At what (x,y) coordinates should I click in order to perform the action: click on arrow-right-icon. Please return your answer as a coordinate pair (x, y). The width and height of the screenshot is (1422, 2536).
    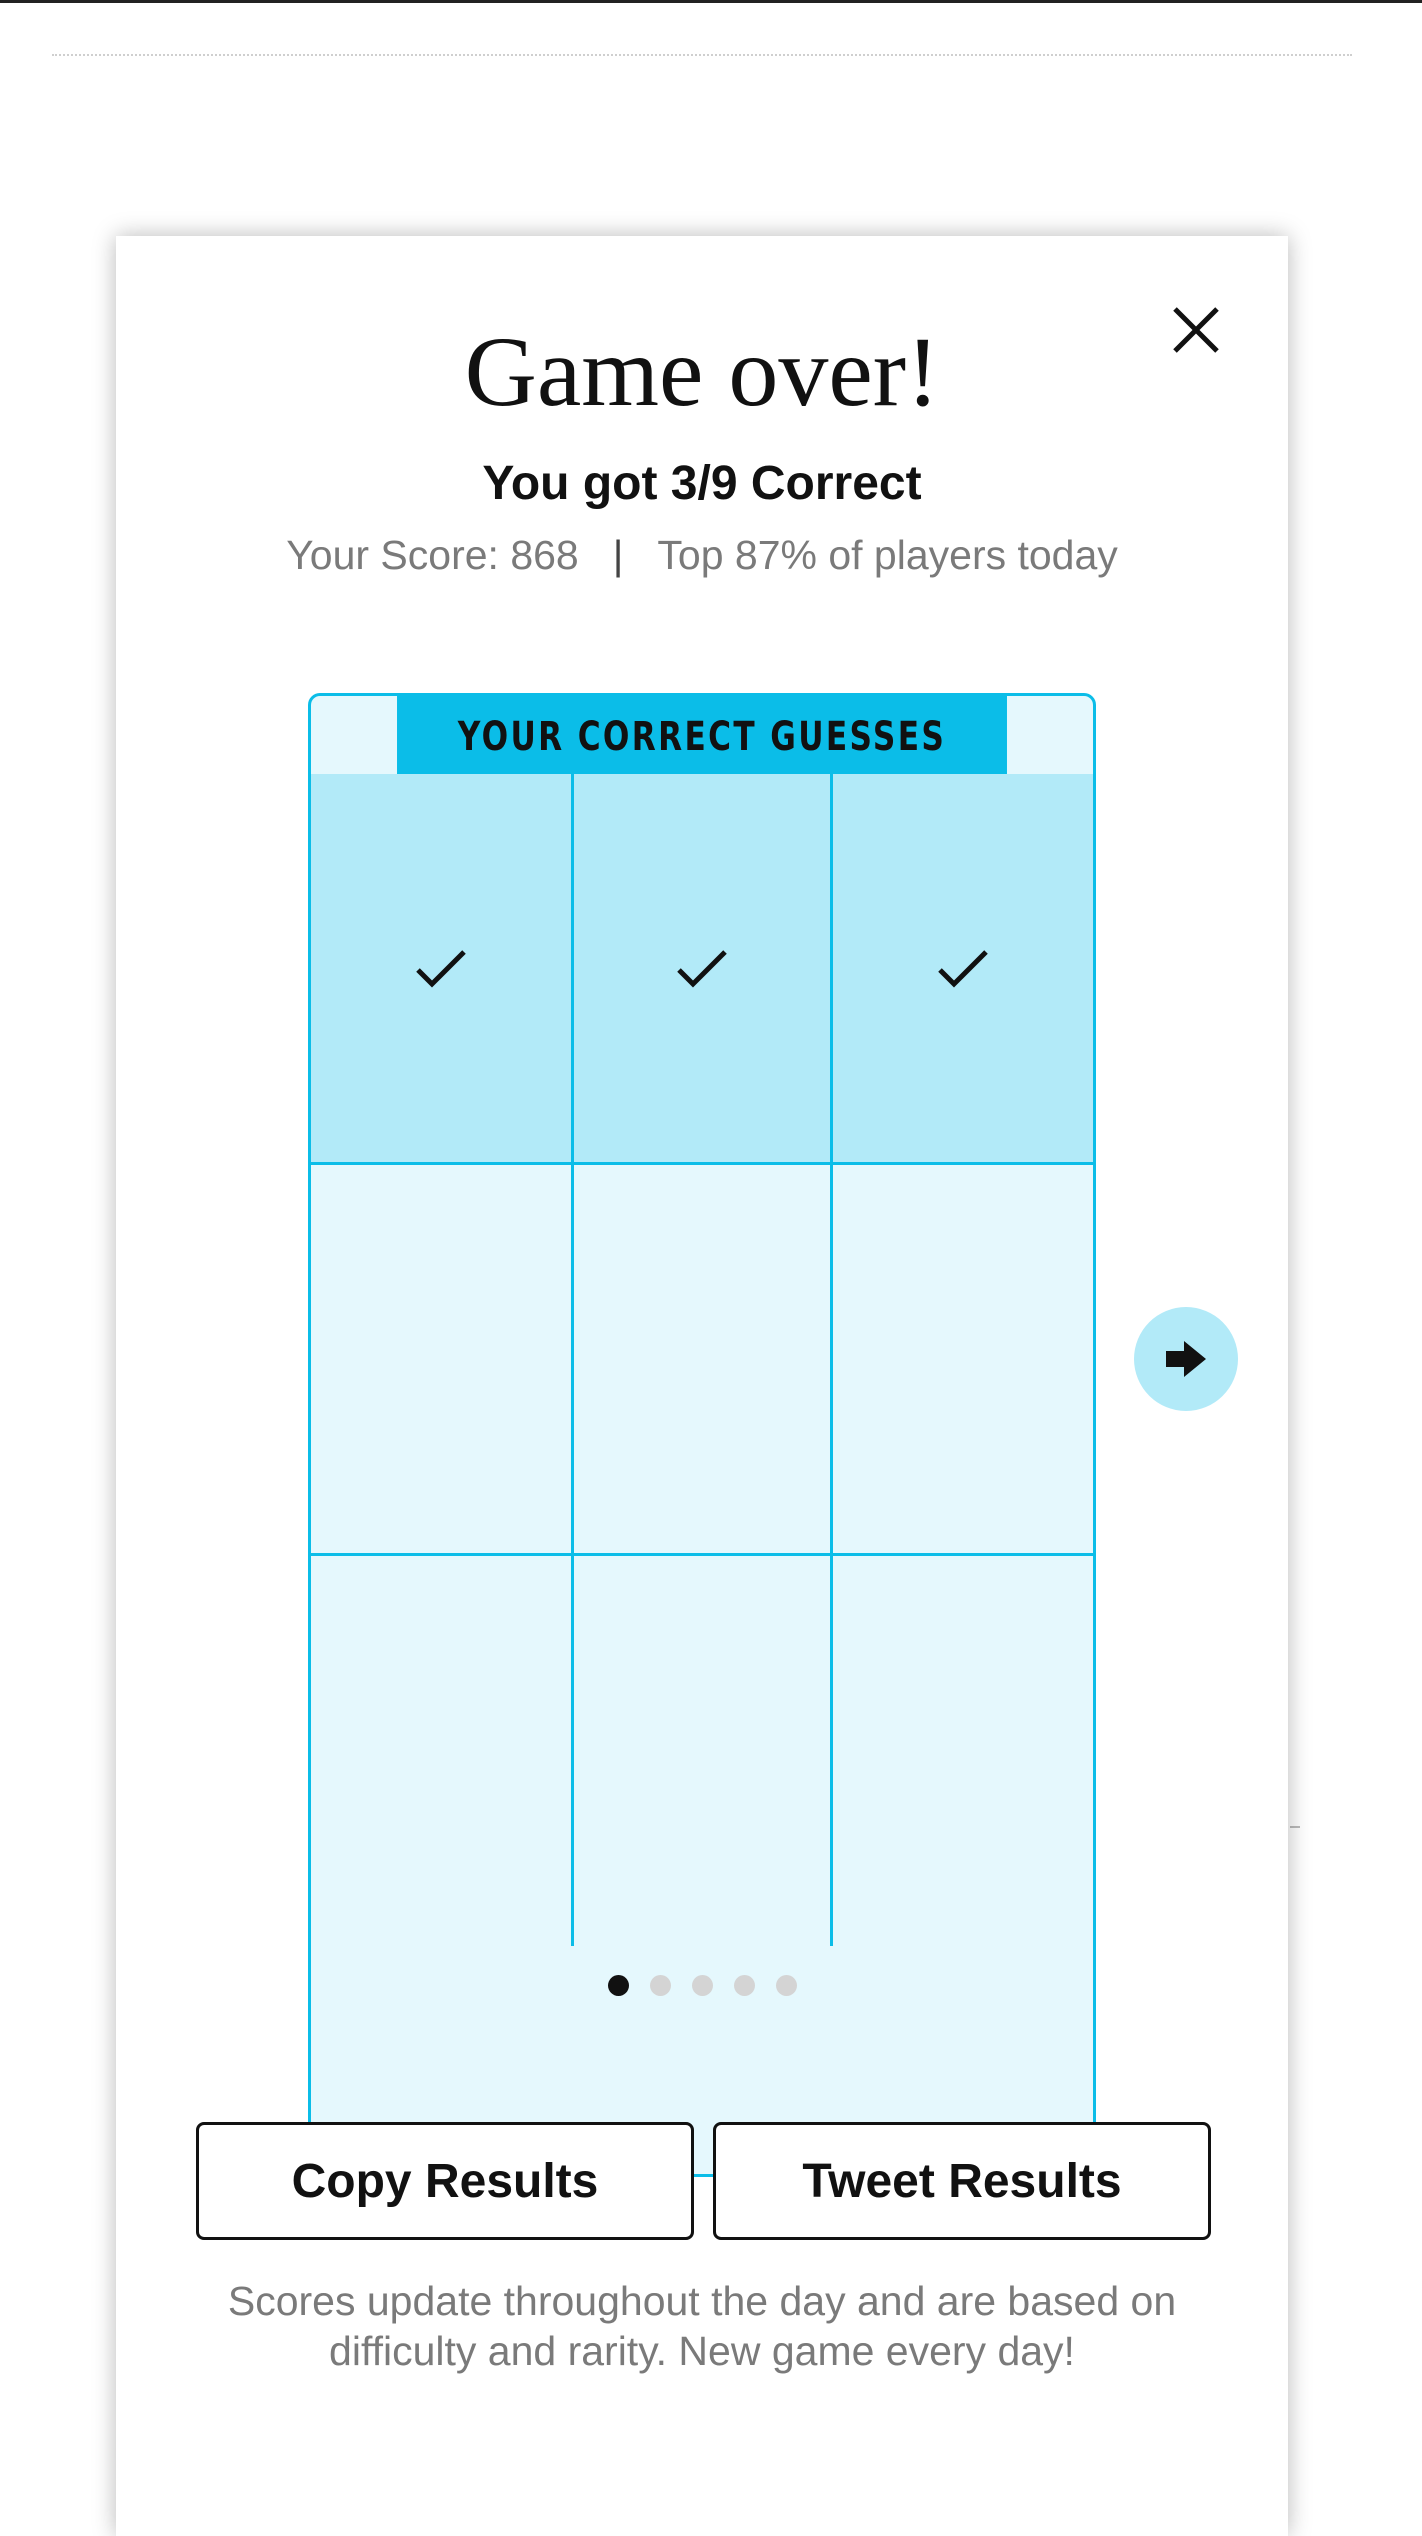
    Looking at the image, I should click on (1186, 1359).